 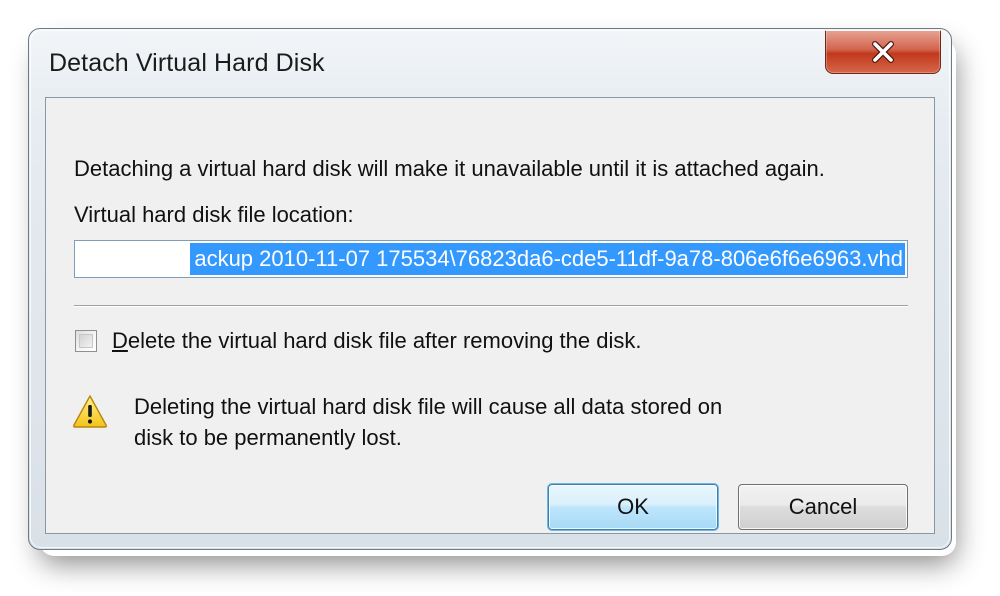 I want to click on window-title: Detach Virtual Hard Disk, so click(x=187, y=63).